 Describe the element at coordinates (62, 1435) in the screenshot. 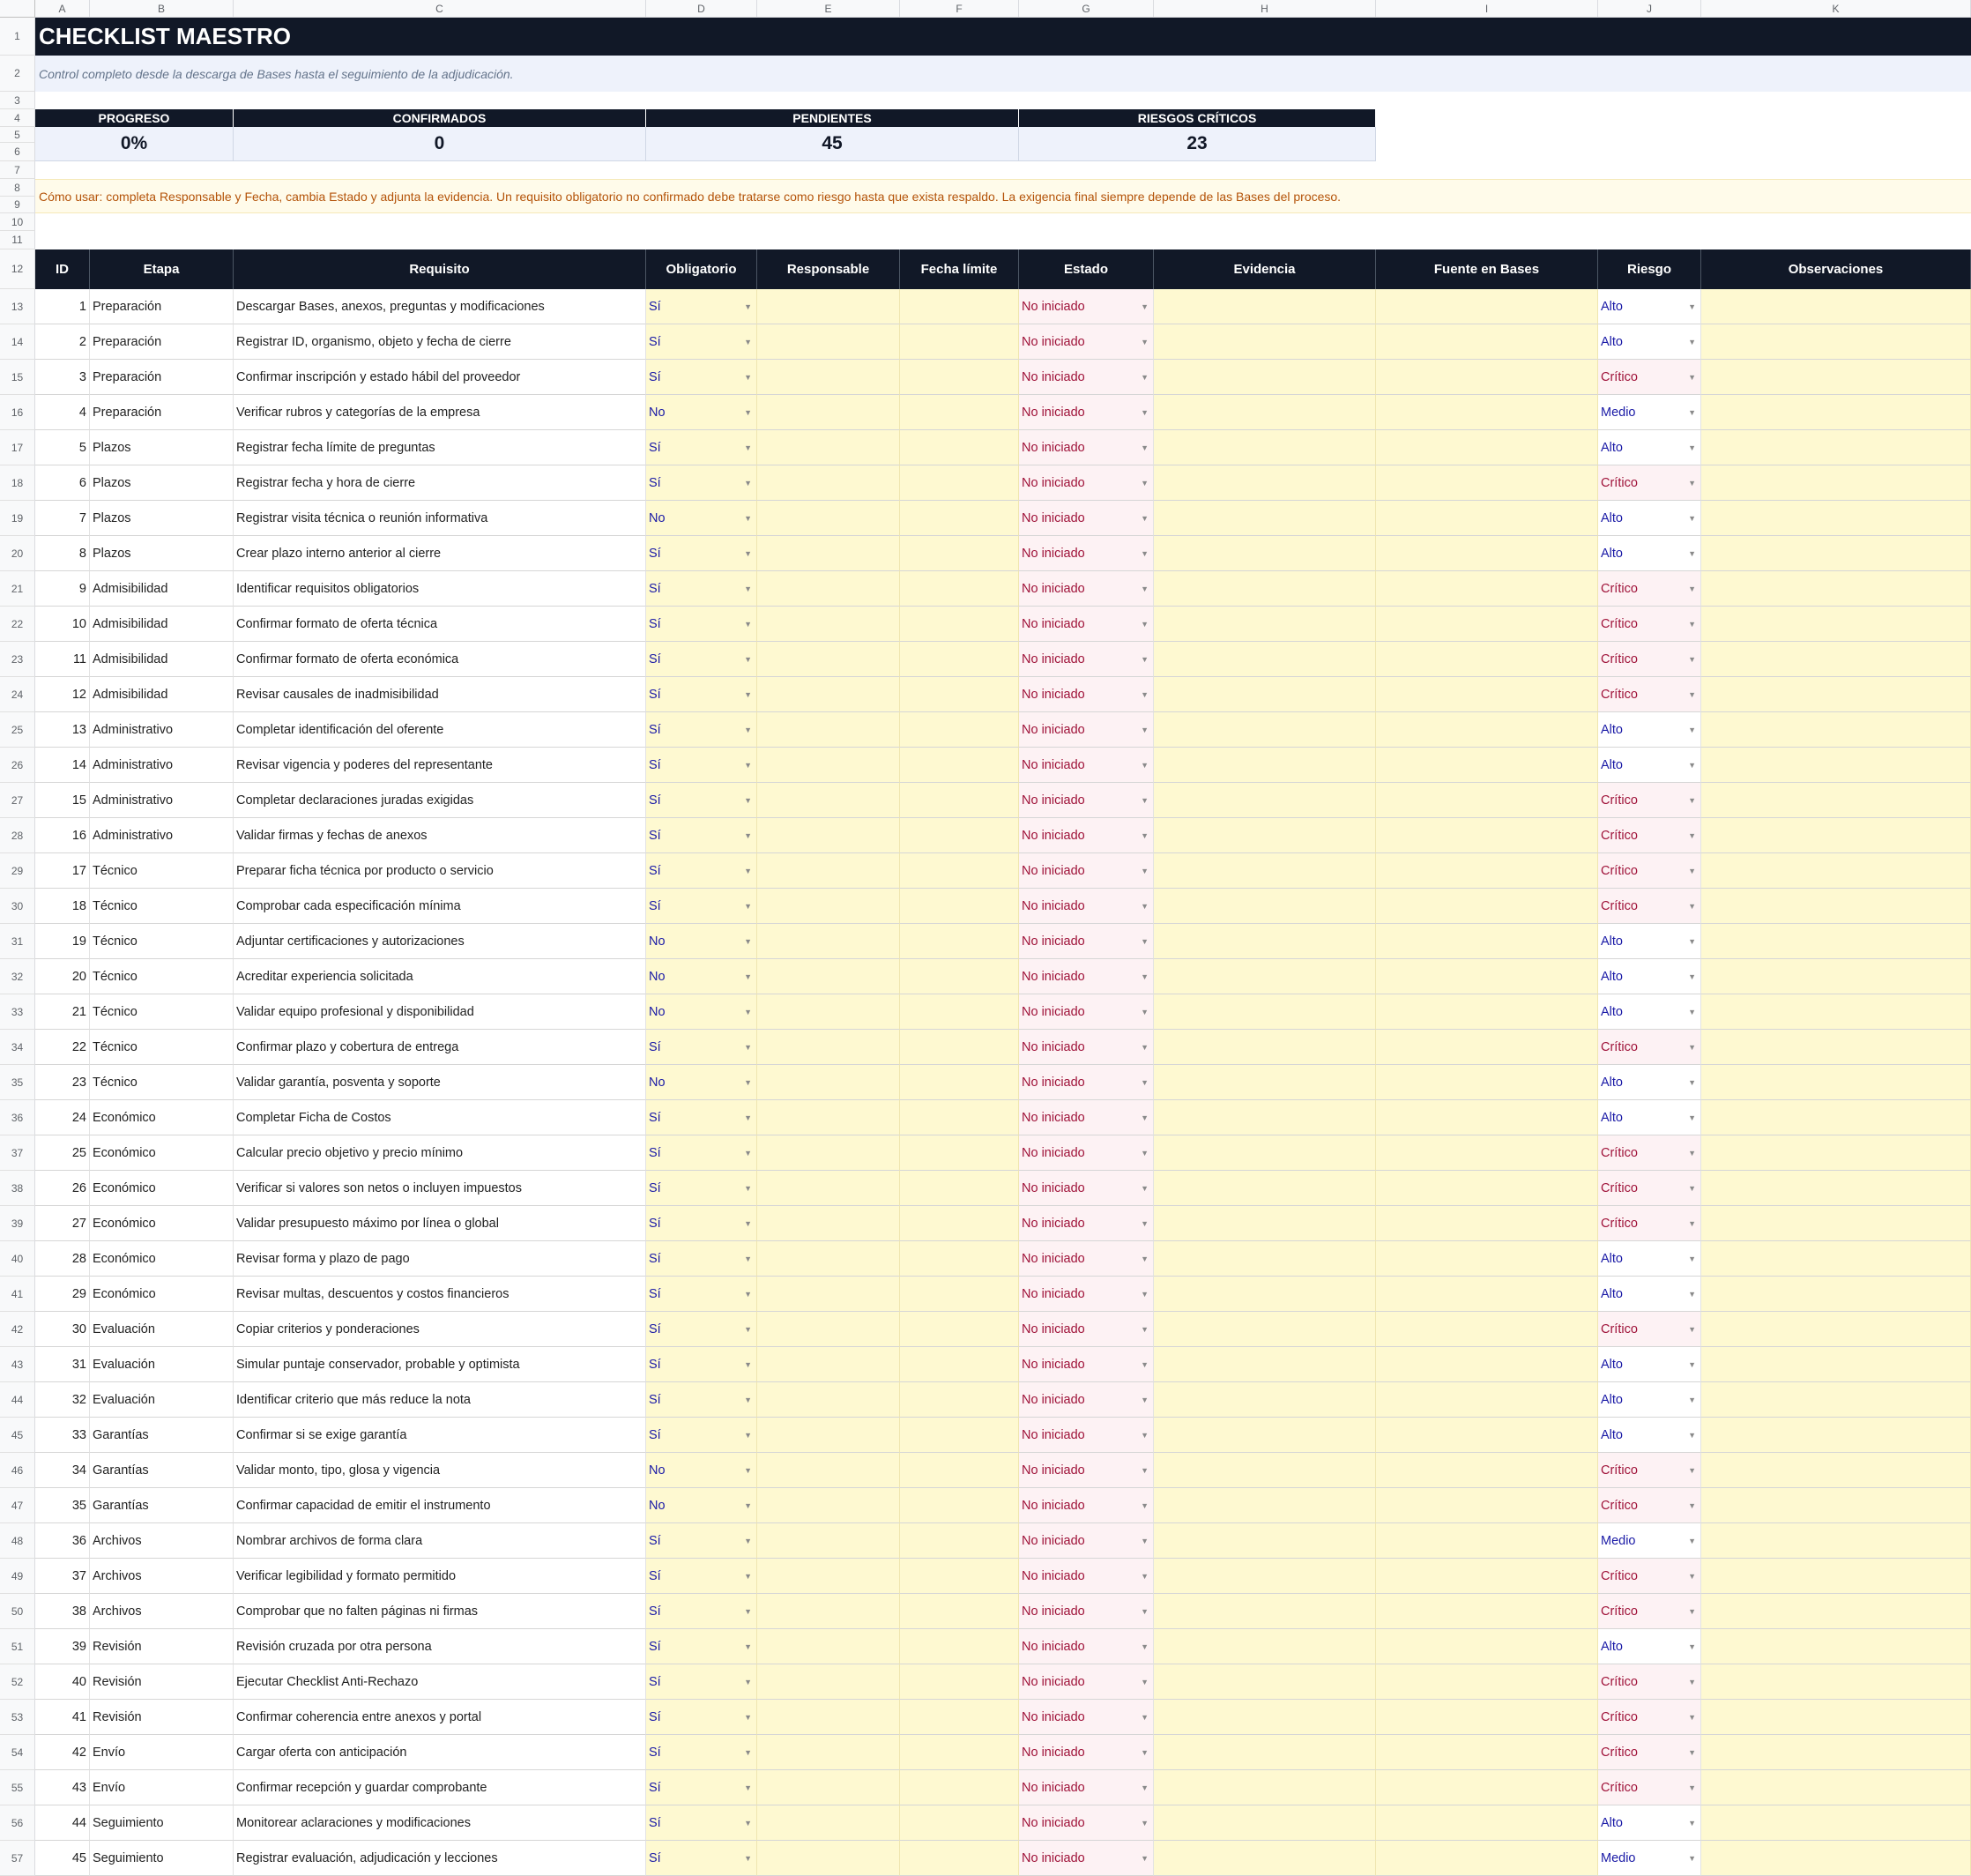

I see `cell-id: 33` at that location.